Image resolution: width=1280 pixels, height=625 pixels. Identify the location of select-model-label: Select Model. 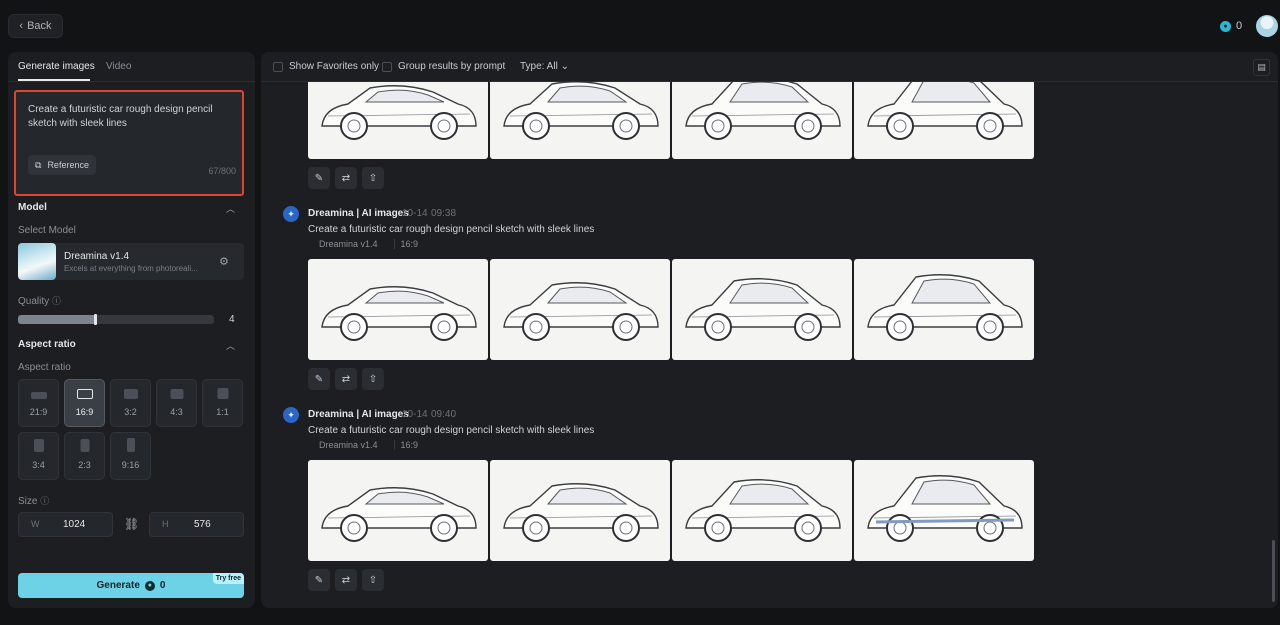
(47, 230).